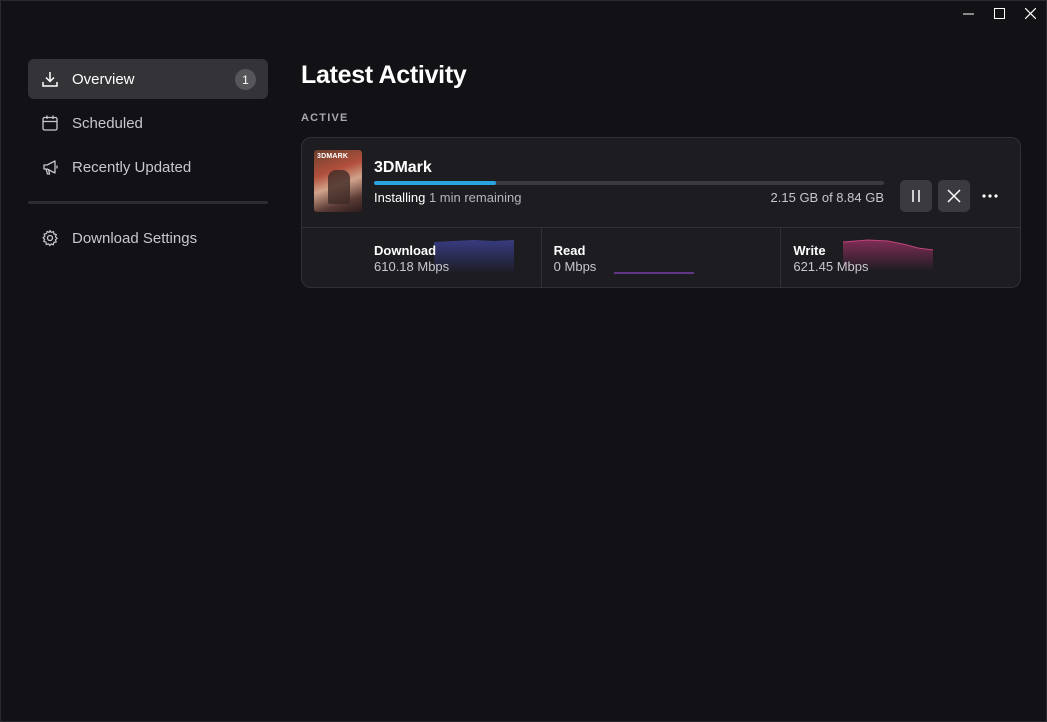  What do you see at coordinates (435, 183) in the screenshot?
I see `progress-fill` at bounding box center [435, 183].